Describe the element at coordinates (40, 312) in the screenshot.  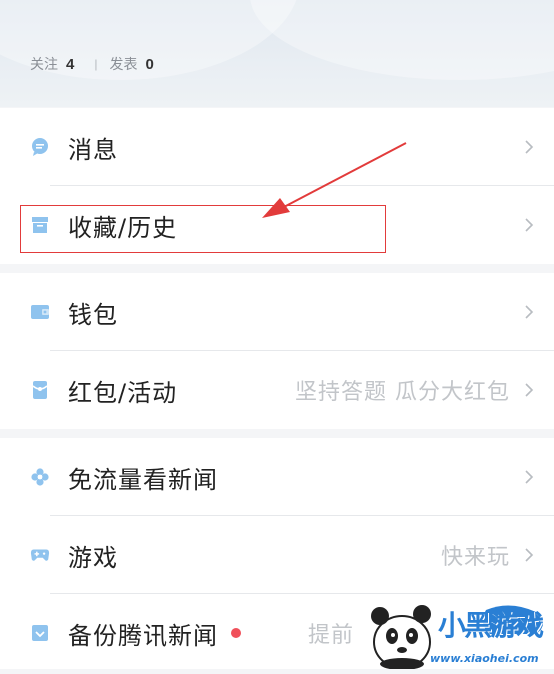
I see `wallet-icon` at that location.